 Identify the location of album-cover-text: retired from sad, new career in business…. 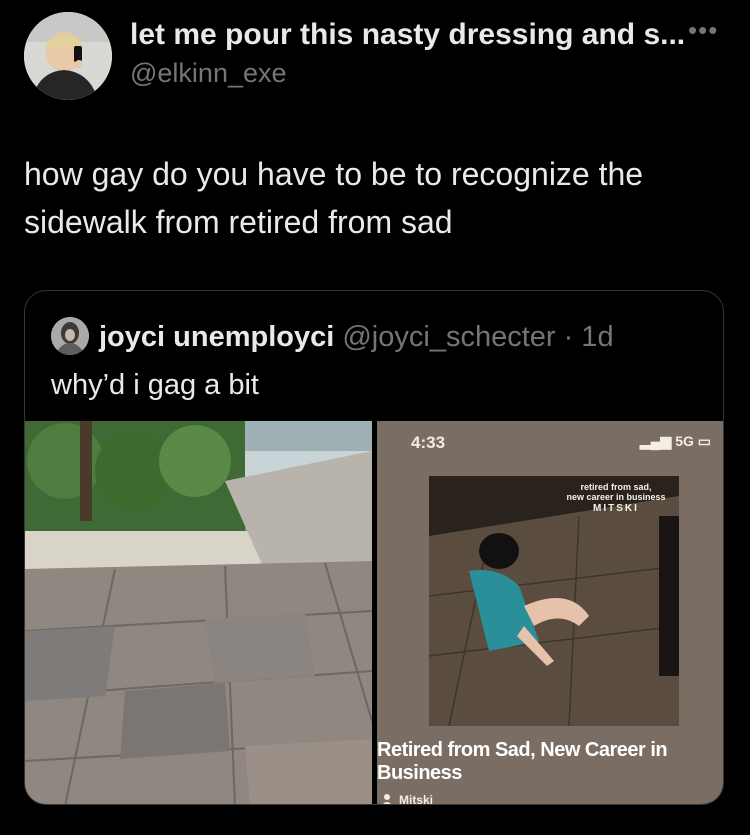
(616, 498).